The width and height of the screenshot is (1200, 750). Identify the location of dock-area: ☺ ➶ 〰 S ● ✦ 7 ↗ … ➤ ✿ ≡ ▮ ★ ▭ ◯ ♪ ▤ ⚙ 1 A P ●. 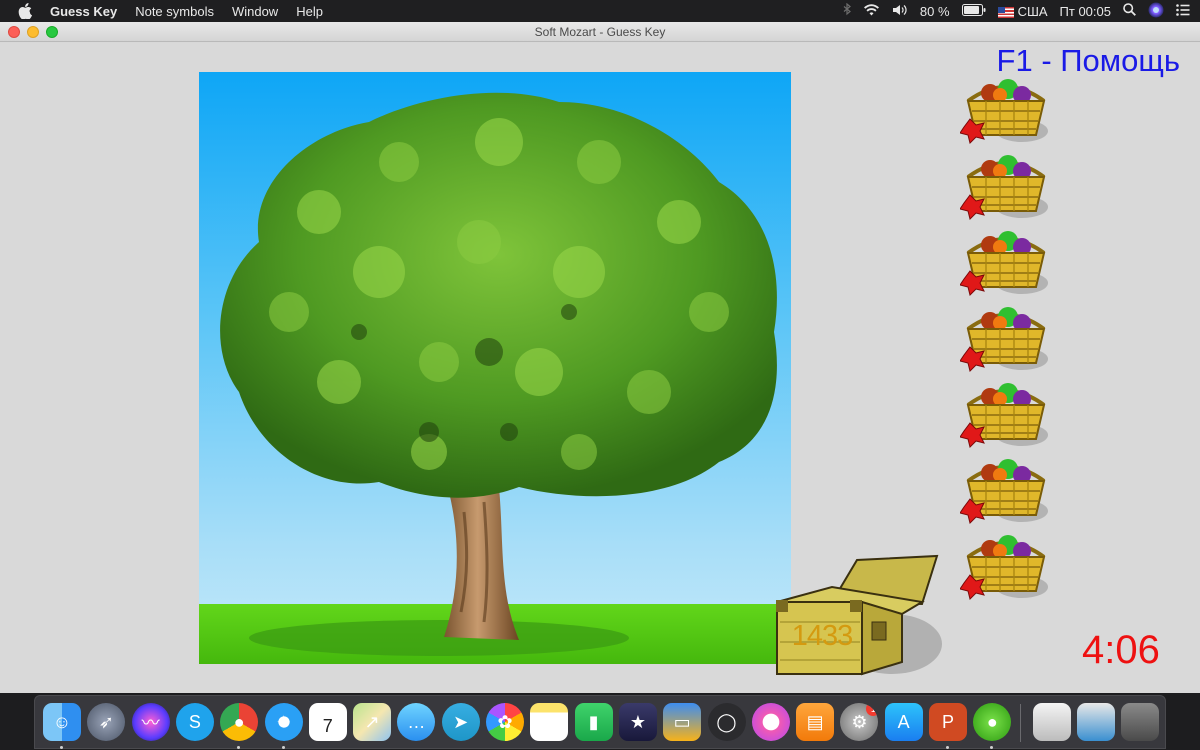
(600, 721).